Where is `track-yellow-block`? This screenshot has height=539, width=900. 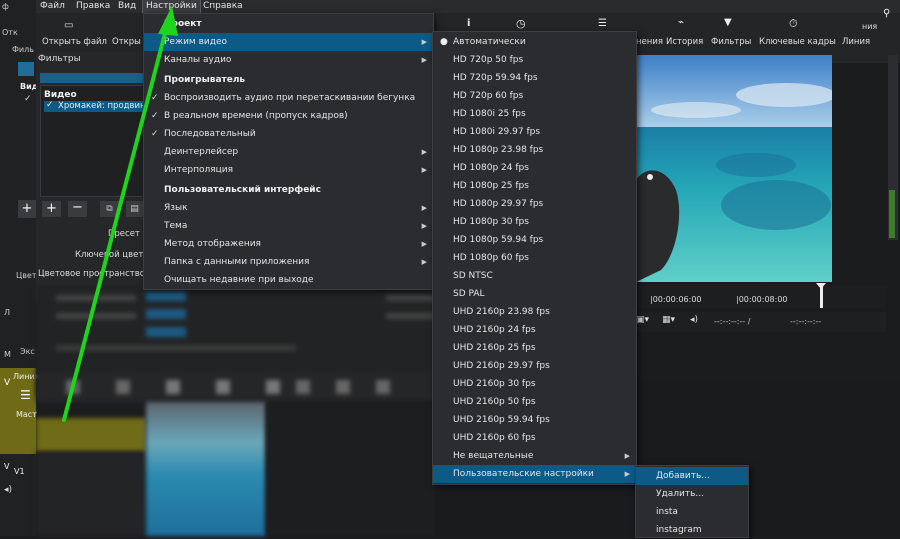
track-yellow-block is located at coordinates (91, 435).